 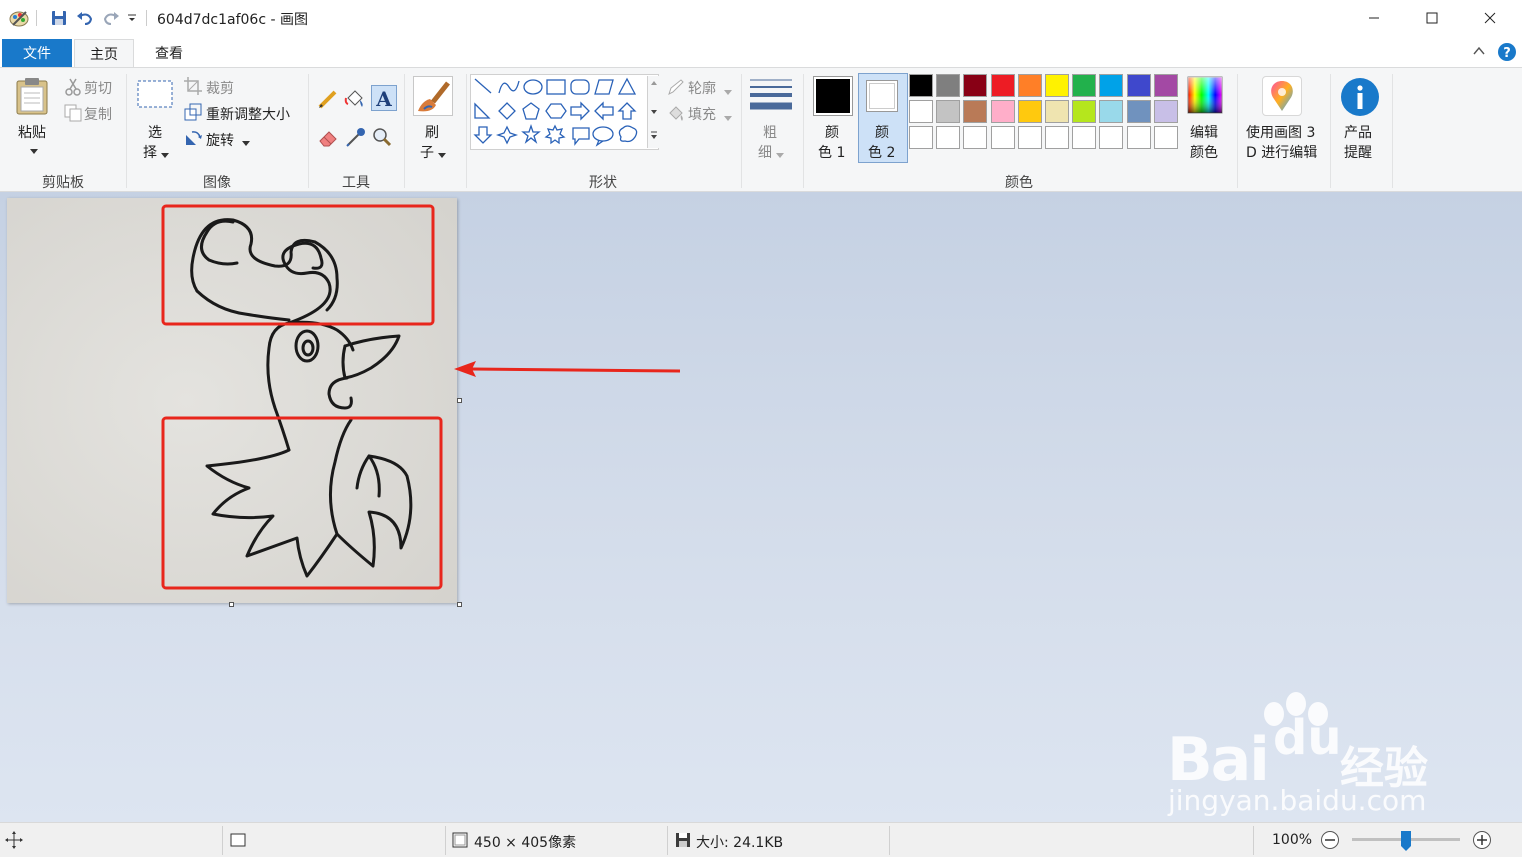 What do you see at coordinates (780, 155) in the screenshot?
I see `size-dropdown-icon` at bounding box center [780, 155].